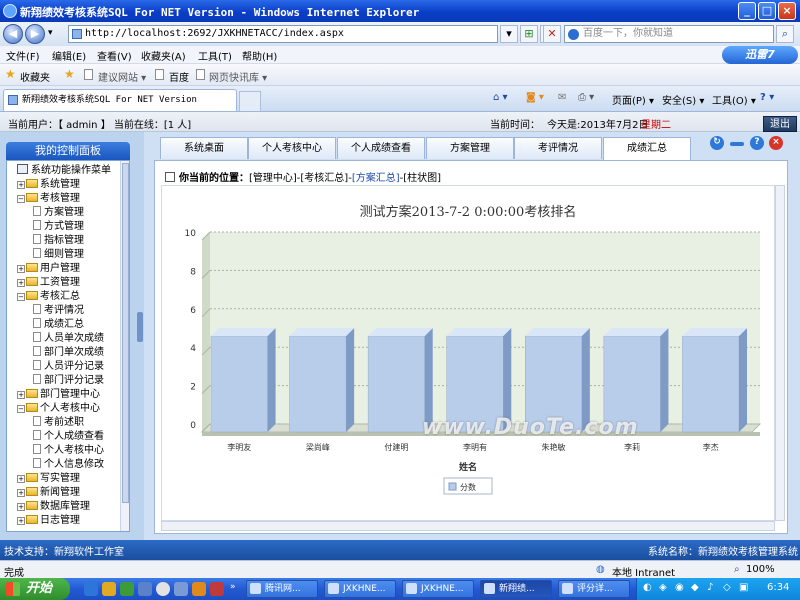  What do you see at coordinates (663, 587) in the screenshot?
I see `tray-icon: ◈` at bounding box center [663, 587].